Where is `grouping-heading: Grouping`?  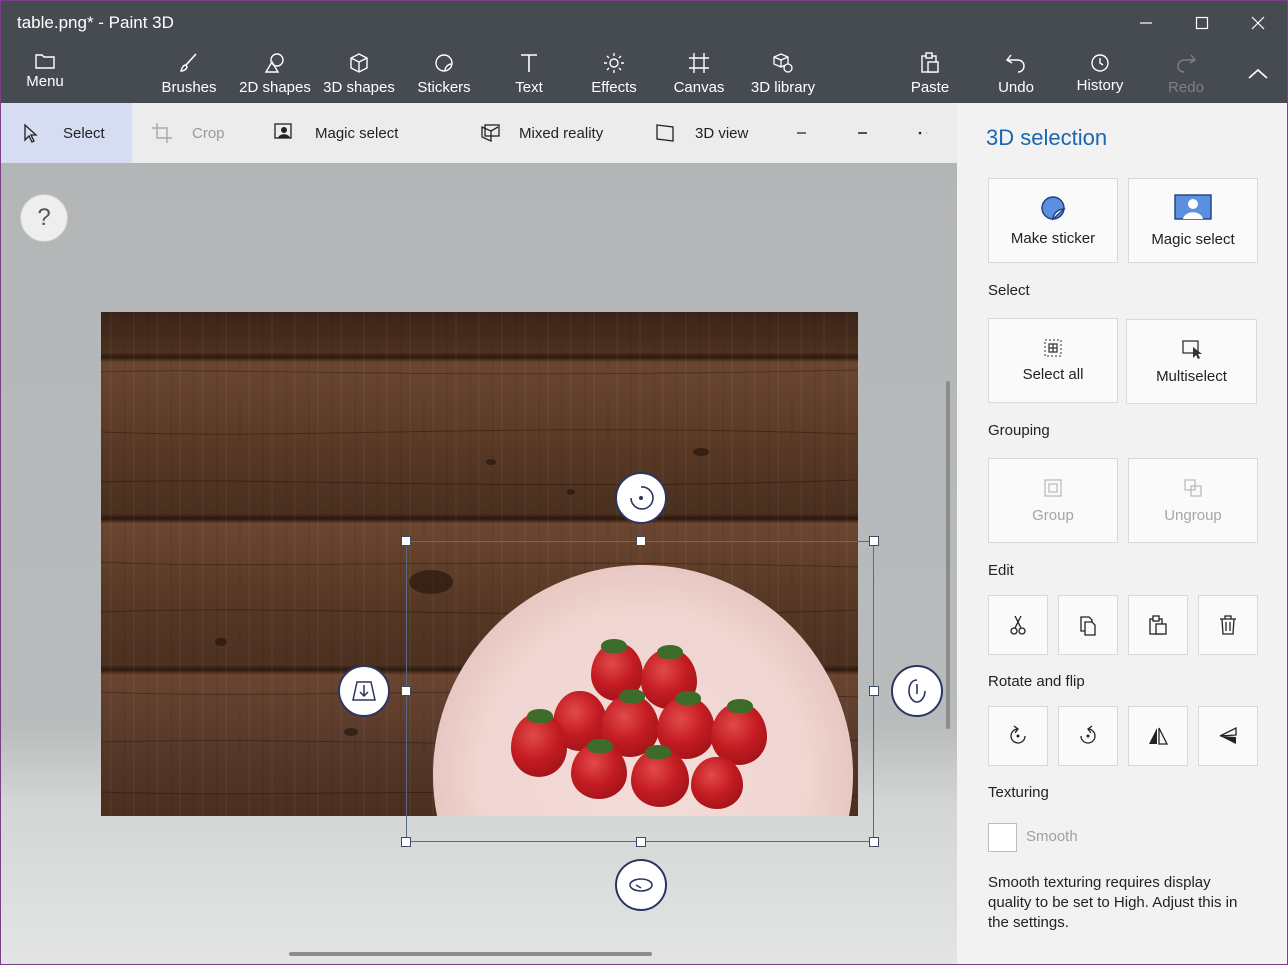
grouping-heading: Grouping is located at coordinates (1019, 430).